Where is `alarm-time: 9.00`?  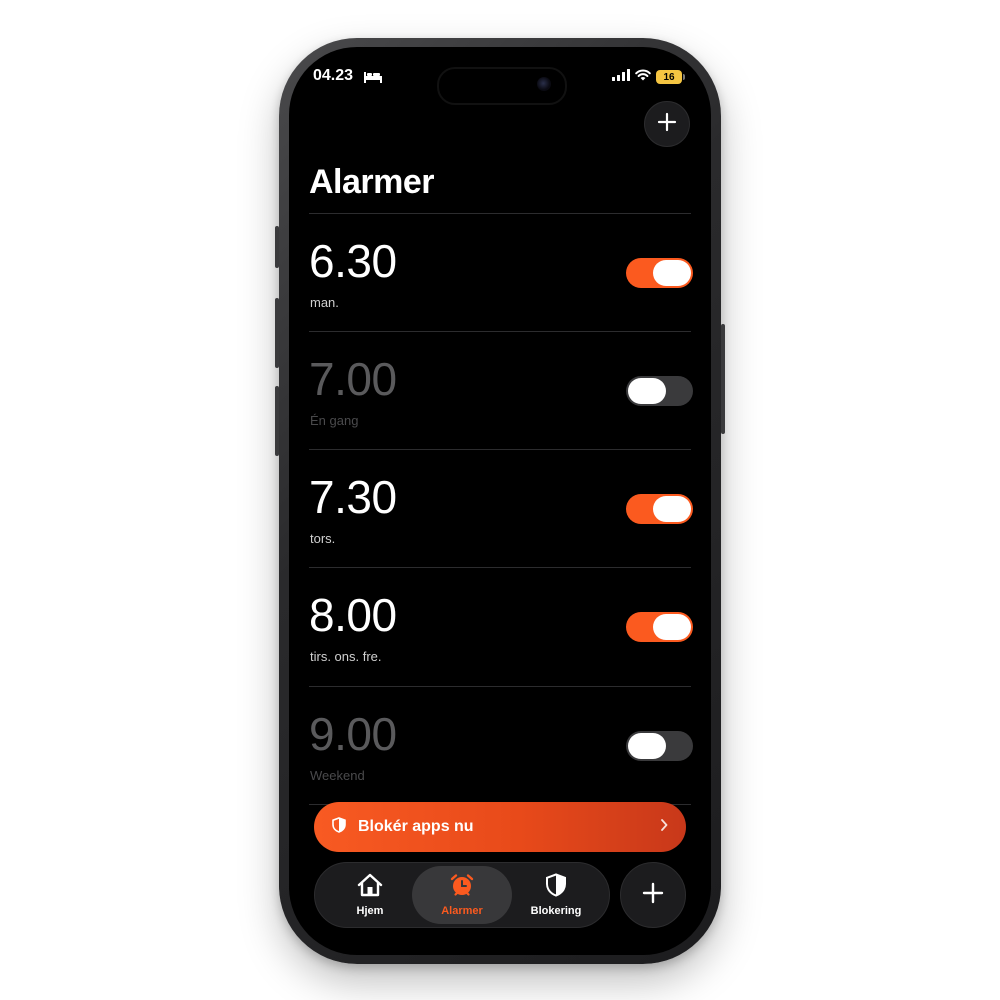
alarm-time: 9.00 is located at coordinates (353, 734).